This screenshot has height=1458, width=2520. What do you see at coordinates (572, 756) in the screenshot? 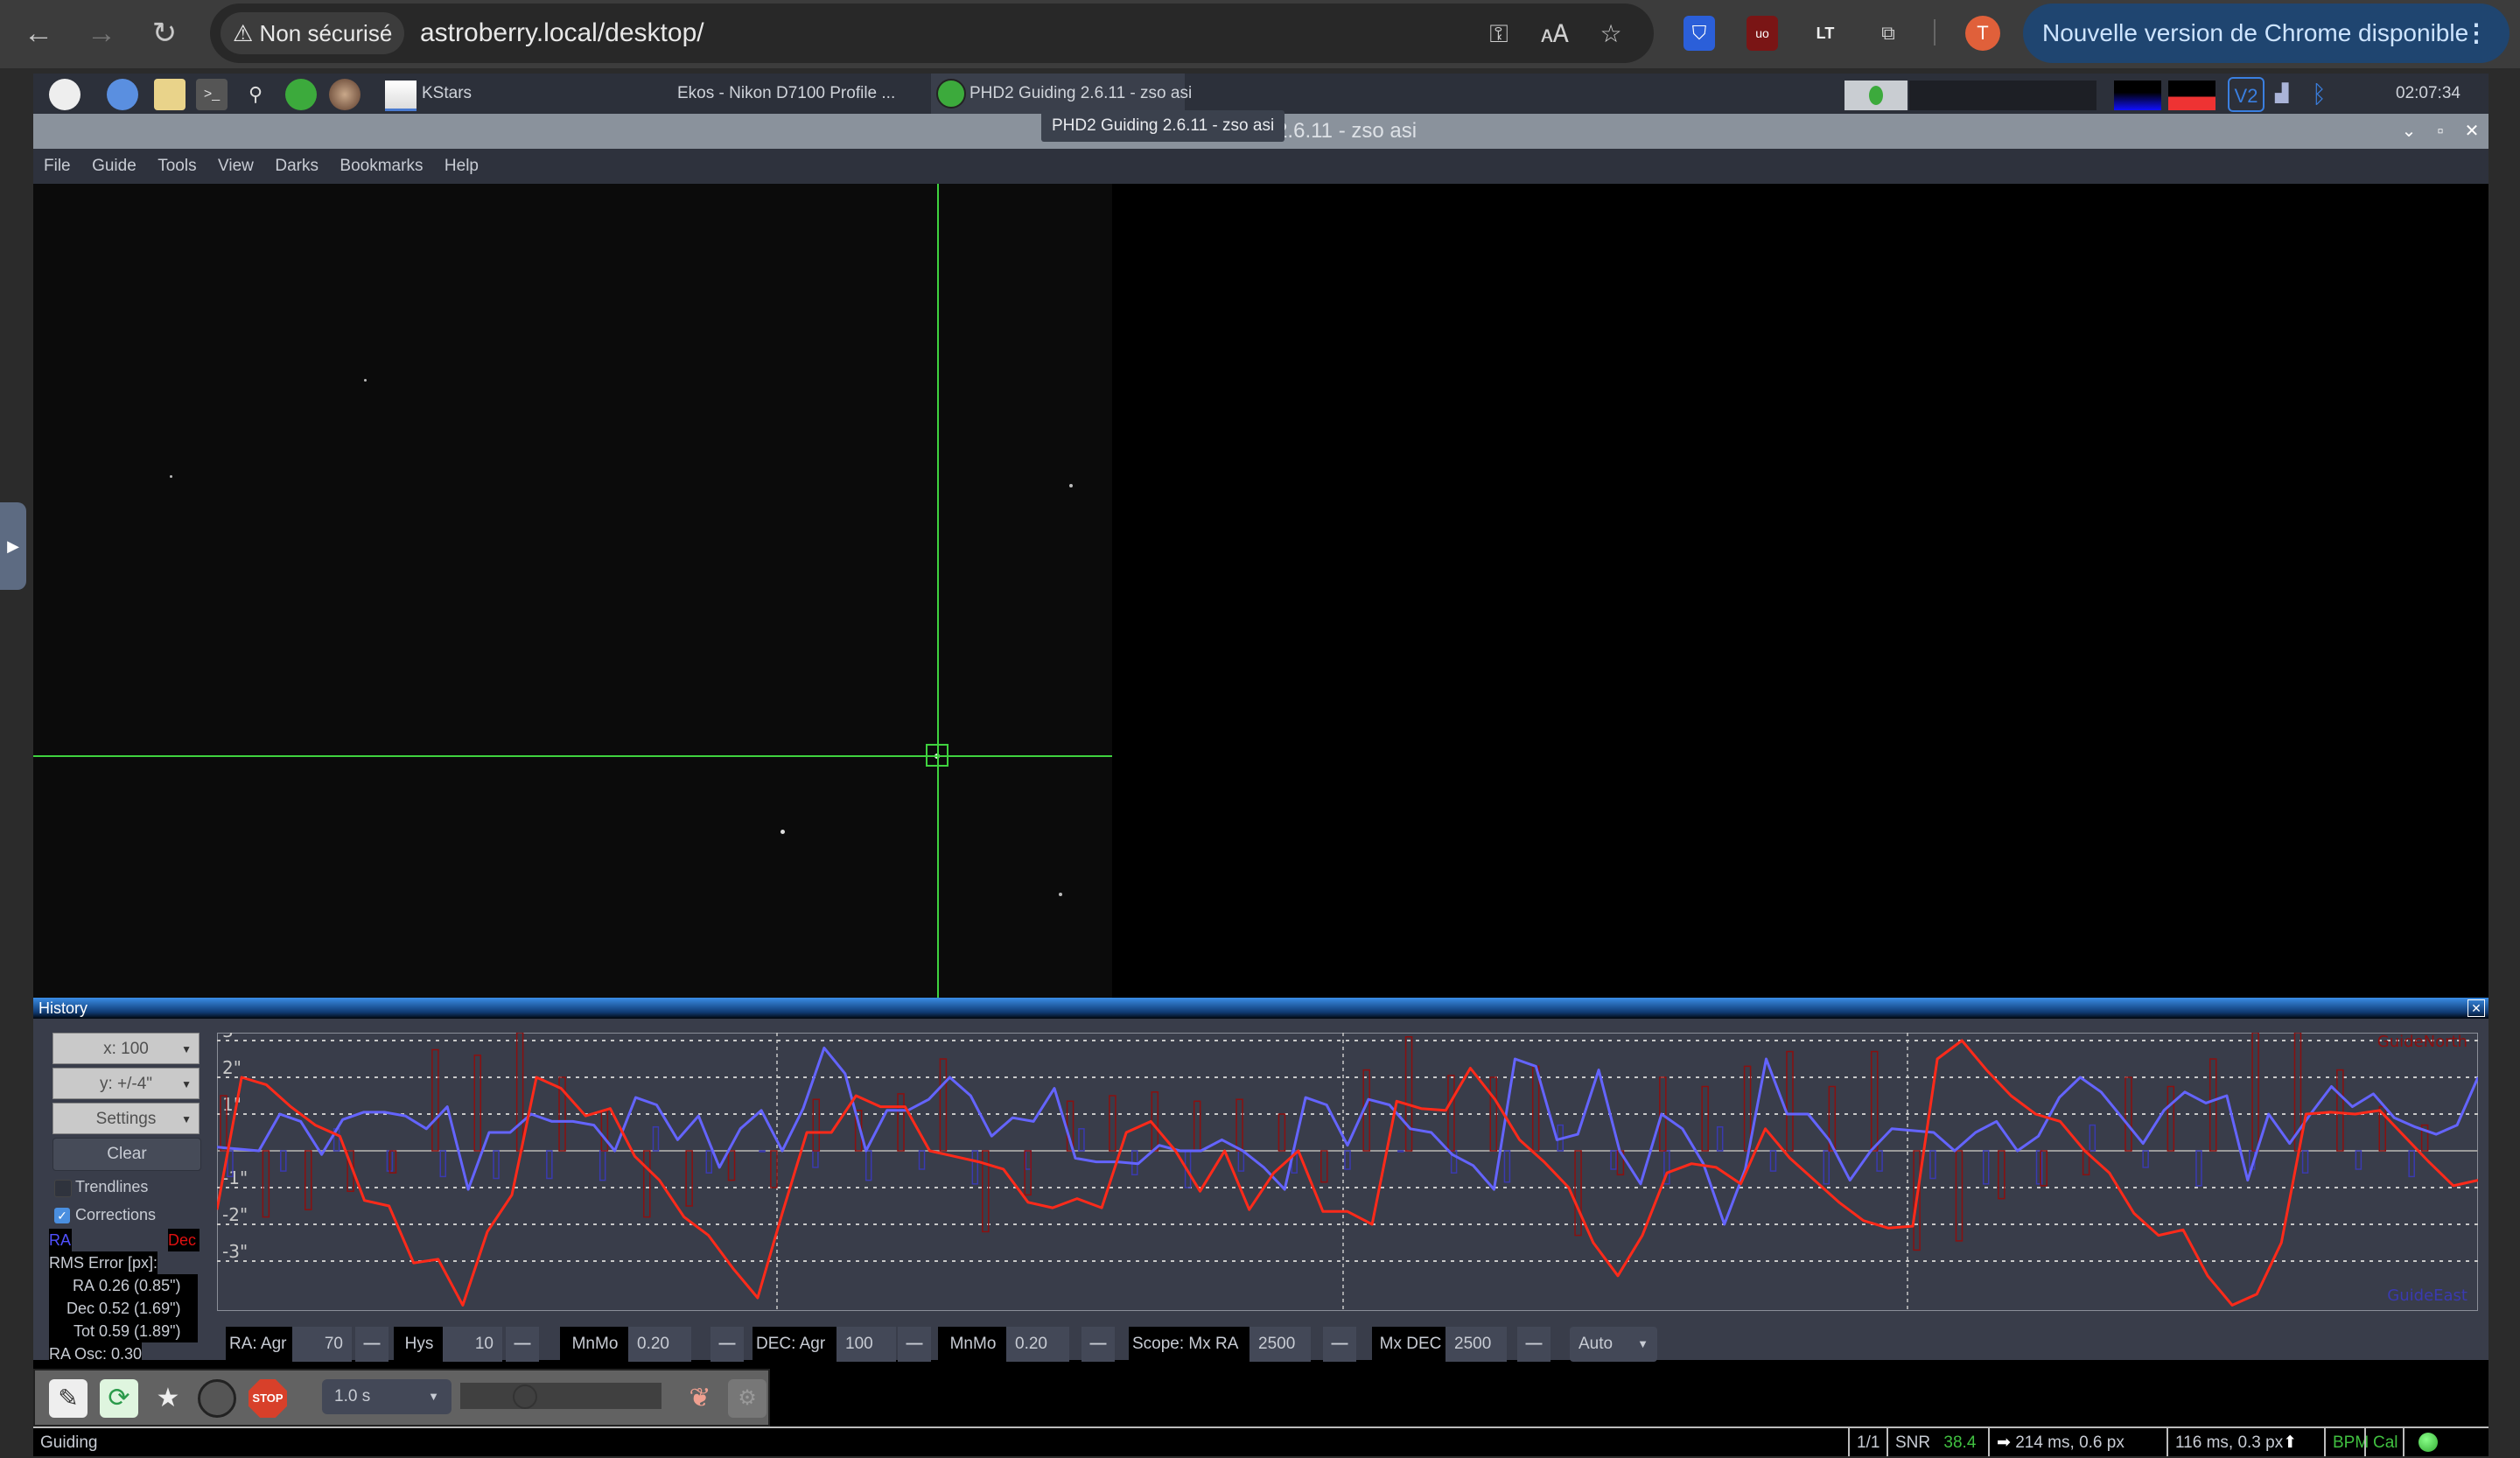
I see `crosshair-horizontal` at bounding box center [572, 756].